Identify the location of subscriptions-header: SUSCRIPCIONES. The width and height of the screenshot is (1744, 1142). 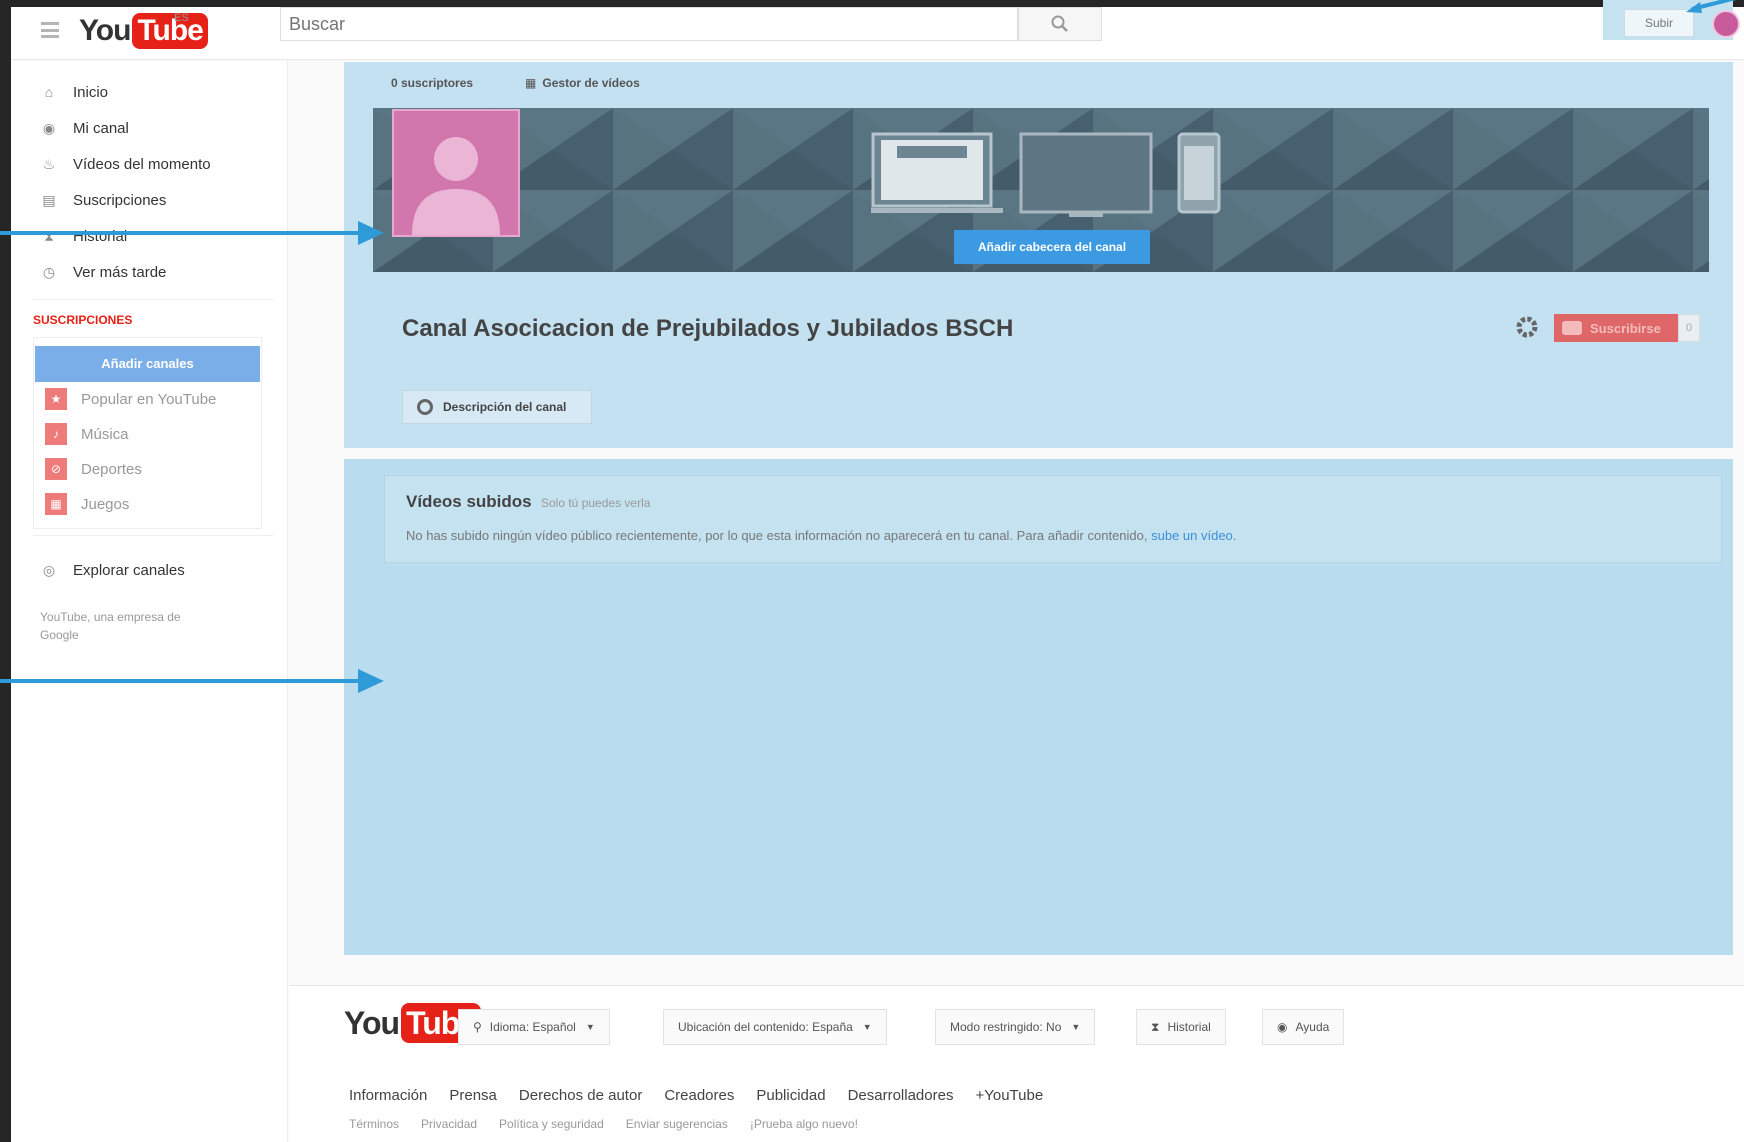
(83, 320).